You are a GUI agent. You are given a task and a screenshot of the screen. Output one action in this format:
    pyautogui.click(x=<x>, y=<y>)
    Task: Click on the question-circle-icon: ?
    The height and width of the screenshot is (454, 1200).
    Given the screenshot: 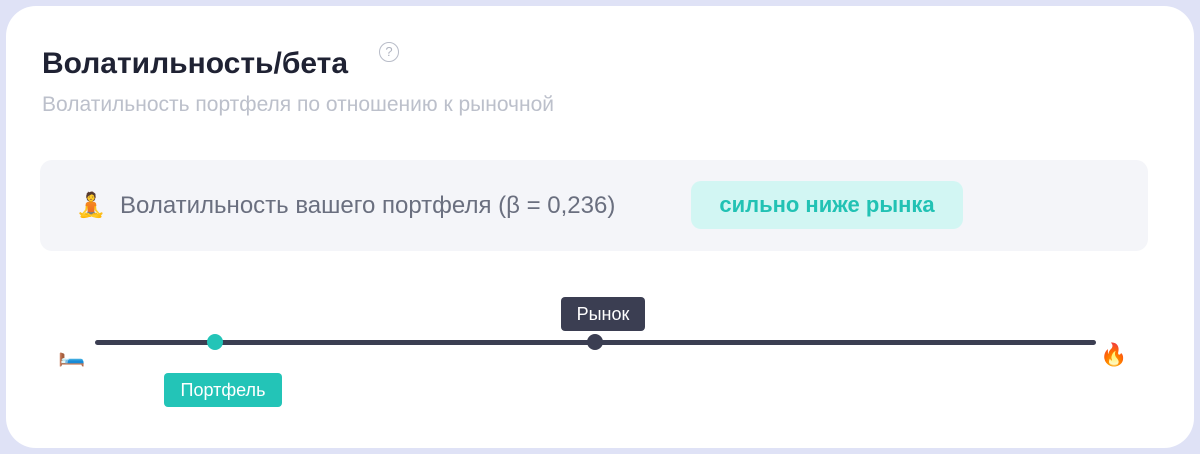 What is the action you would take?
    pyautogui.click(x=389, y=52)
    